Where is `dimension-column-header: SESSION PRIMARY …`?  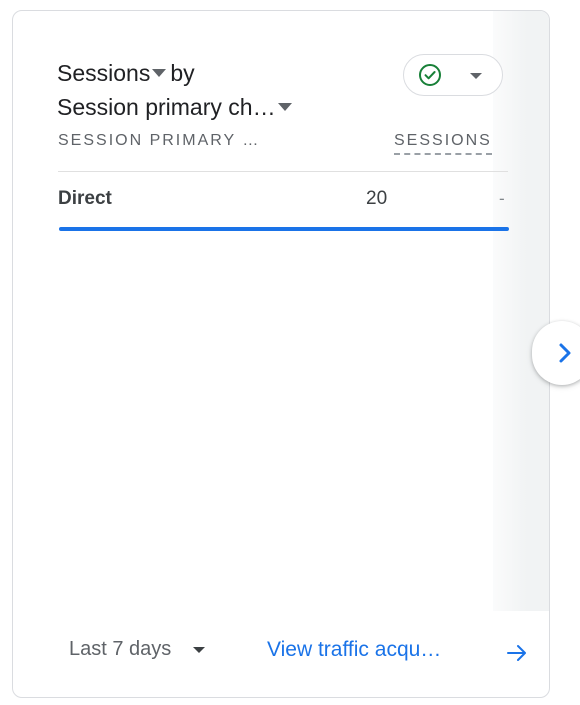
dimension-column-header: SESSION PRIMARY … is located at coordinates (159, 141).